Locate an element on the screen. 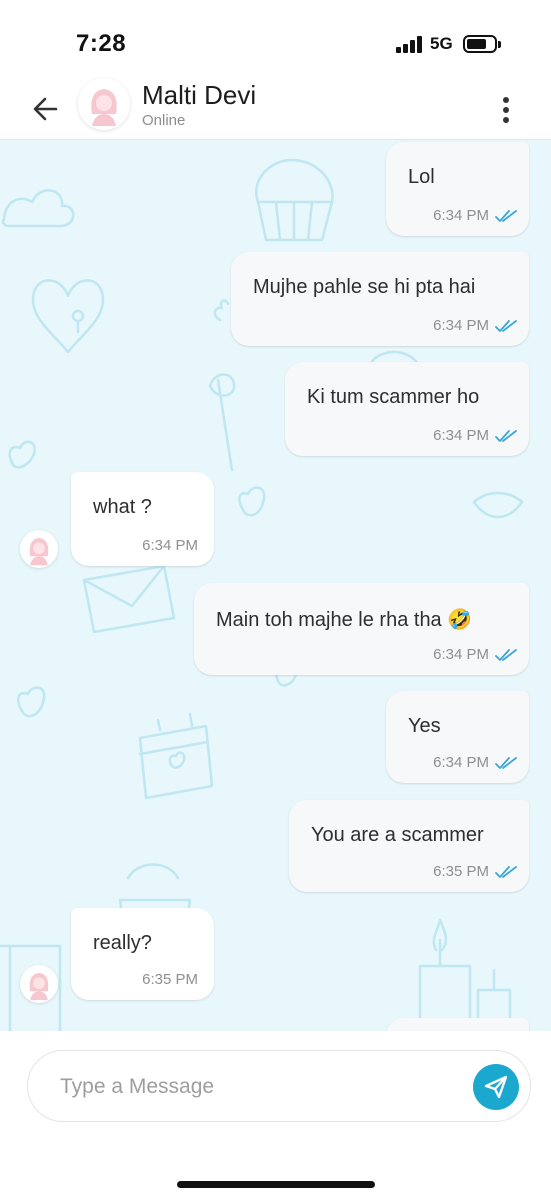 The image size is (551, 1200). message-text: Yes is located at coordinates (424, 726).